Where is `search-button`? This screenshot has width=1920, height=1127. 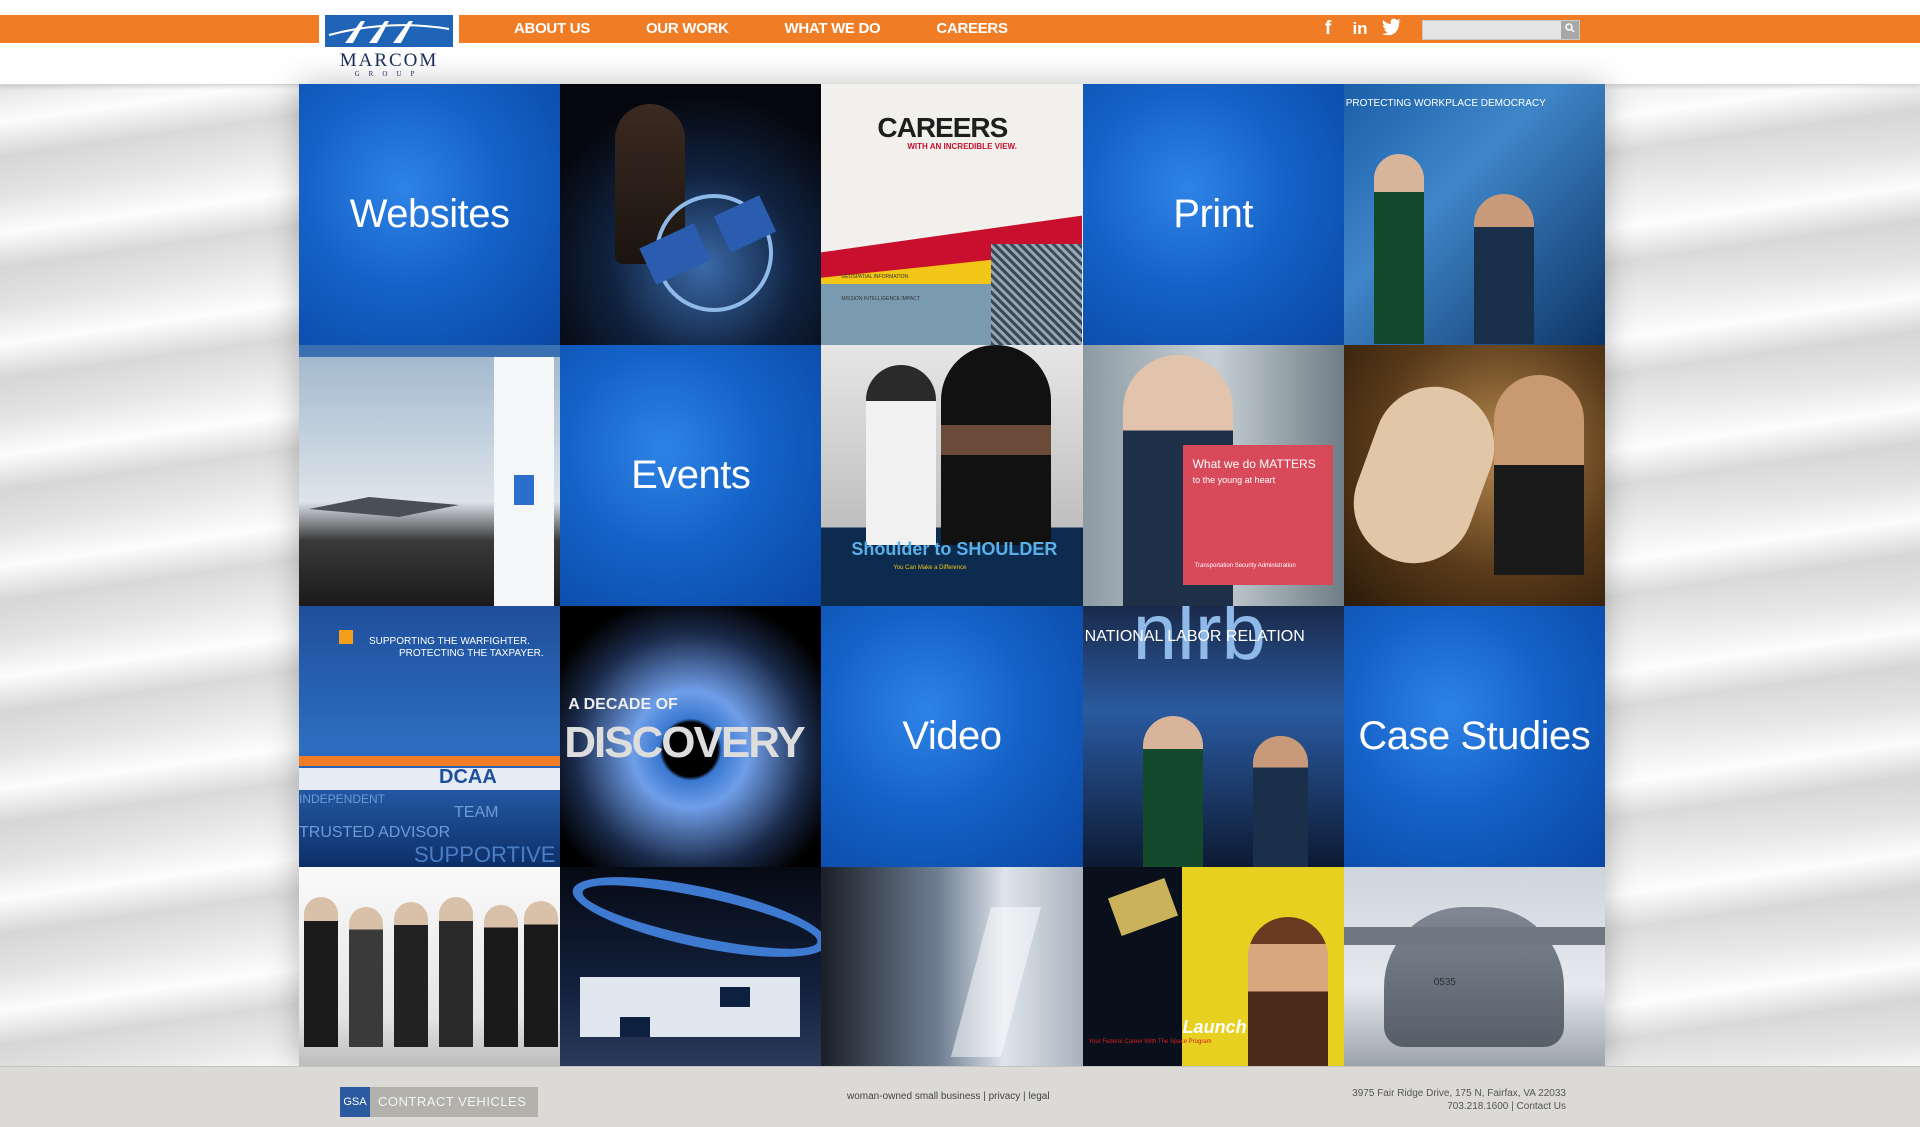
search-button is located at coordinates (1570, 30).